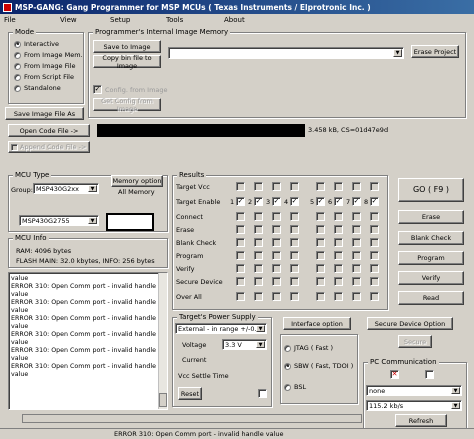 This screenshot has width=474, height=439. I want to click on erase-project-button: Erase Project, so click(435, 51).